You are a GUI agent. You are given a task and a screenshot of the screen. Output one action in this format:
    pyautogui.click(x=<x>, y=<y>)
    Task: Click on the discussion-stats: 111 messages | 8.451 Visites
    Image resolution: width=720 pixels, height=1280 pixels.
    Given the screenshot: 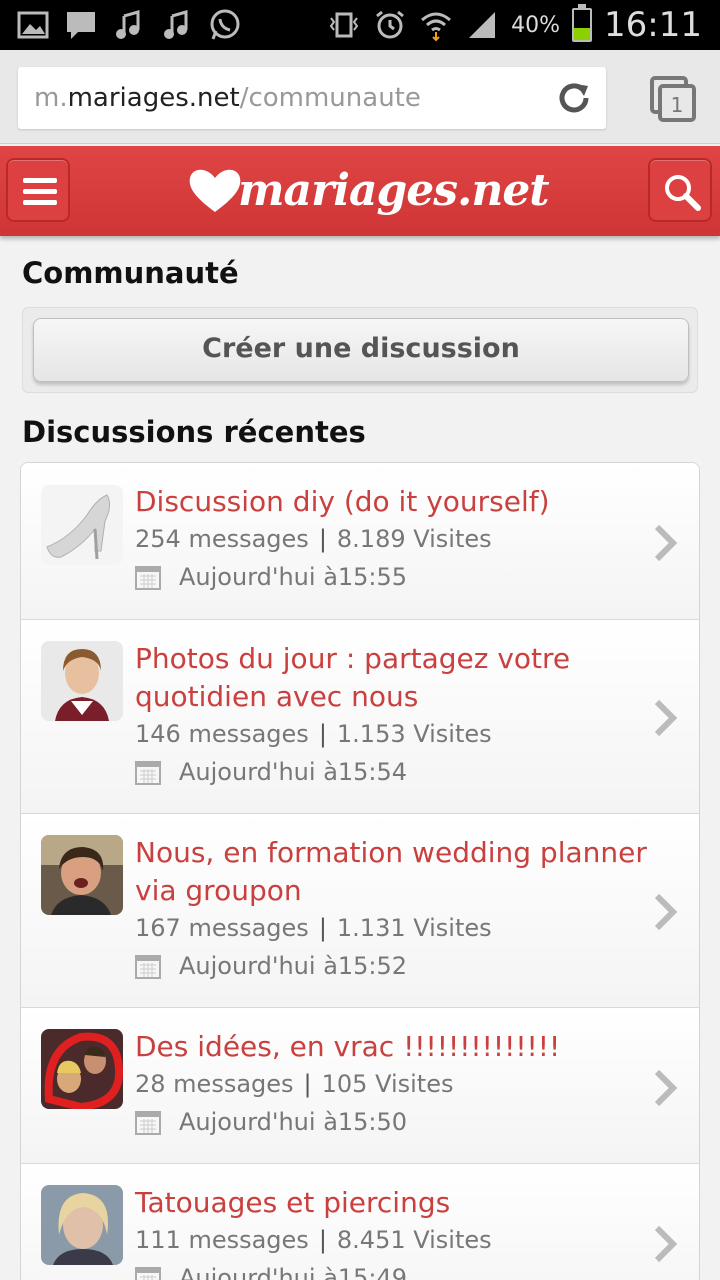 What is the action you would take?
    pyautogui.click(x=313, y=1240)
    